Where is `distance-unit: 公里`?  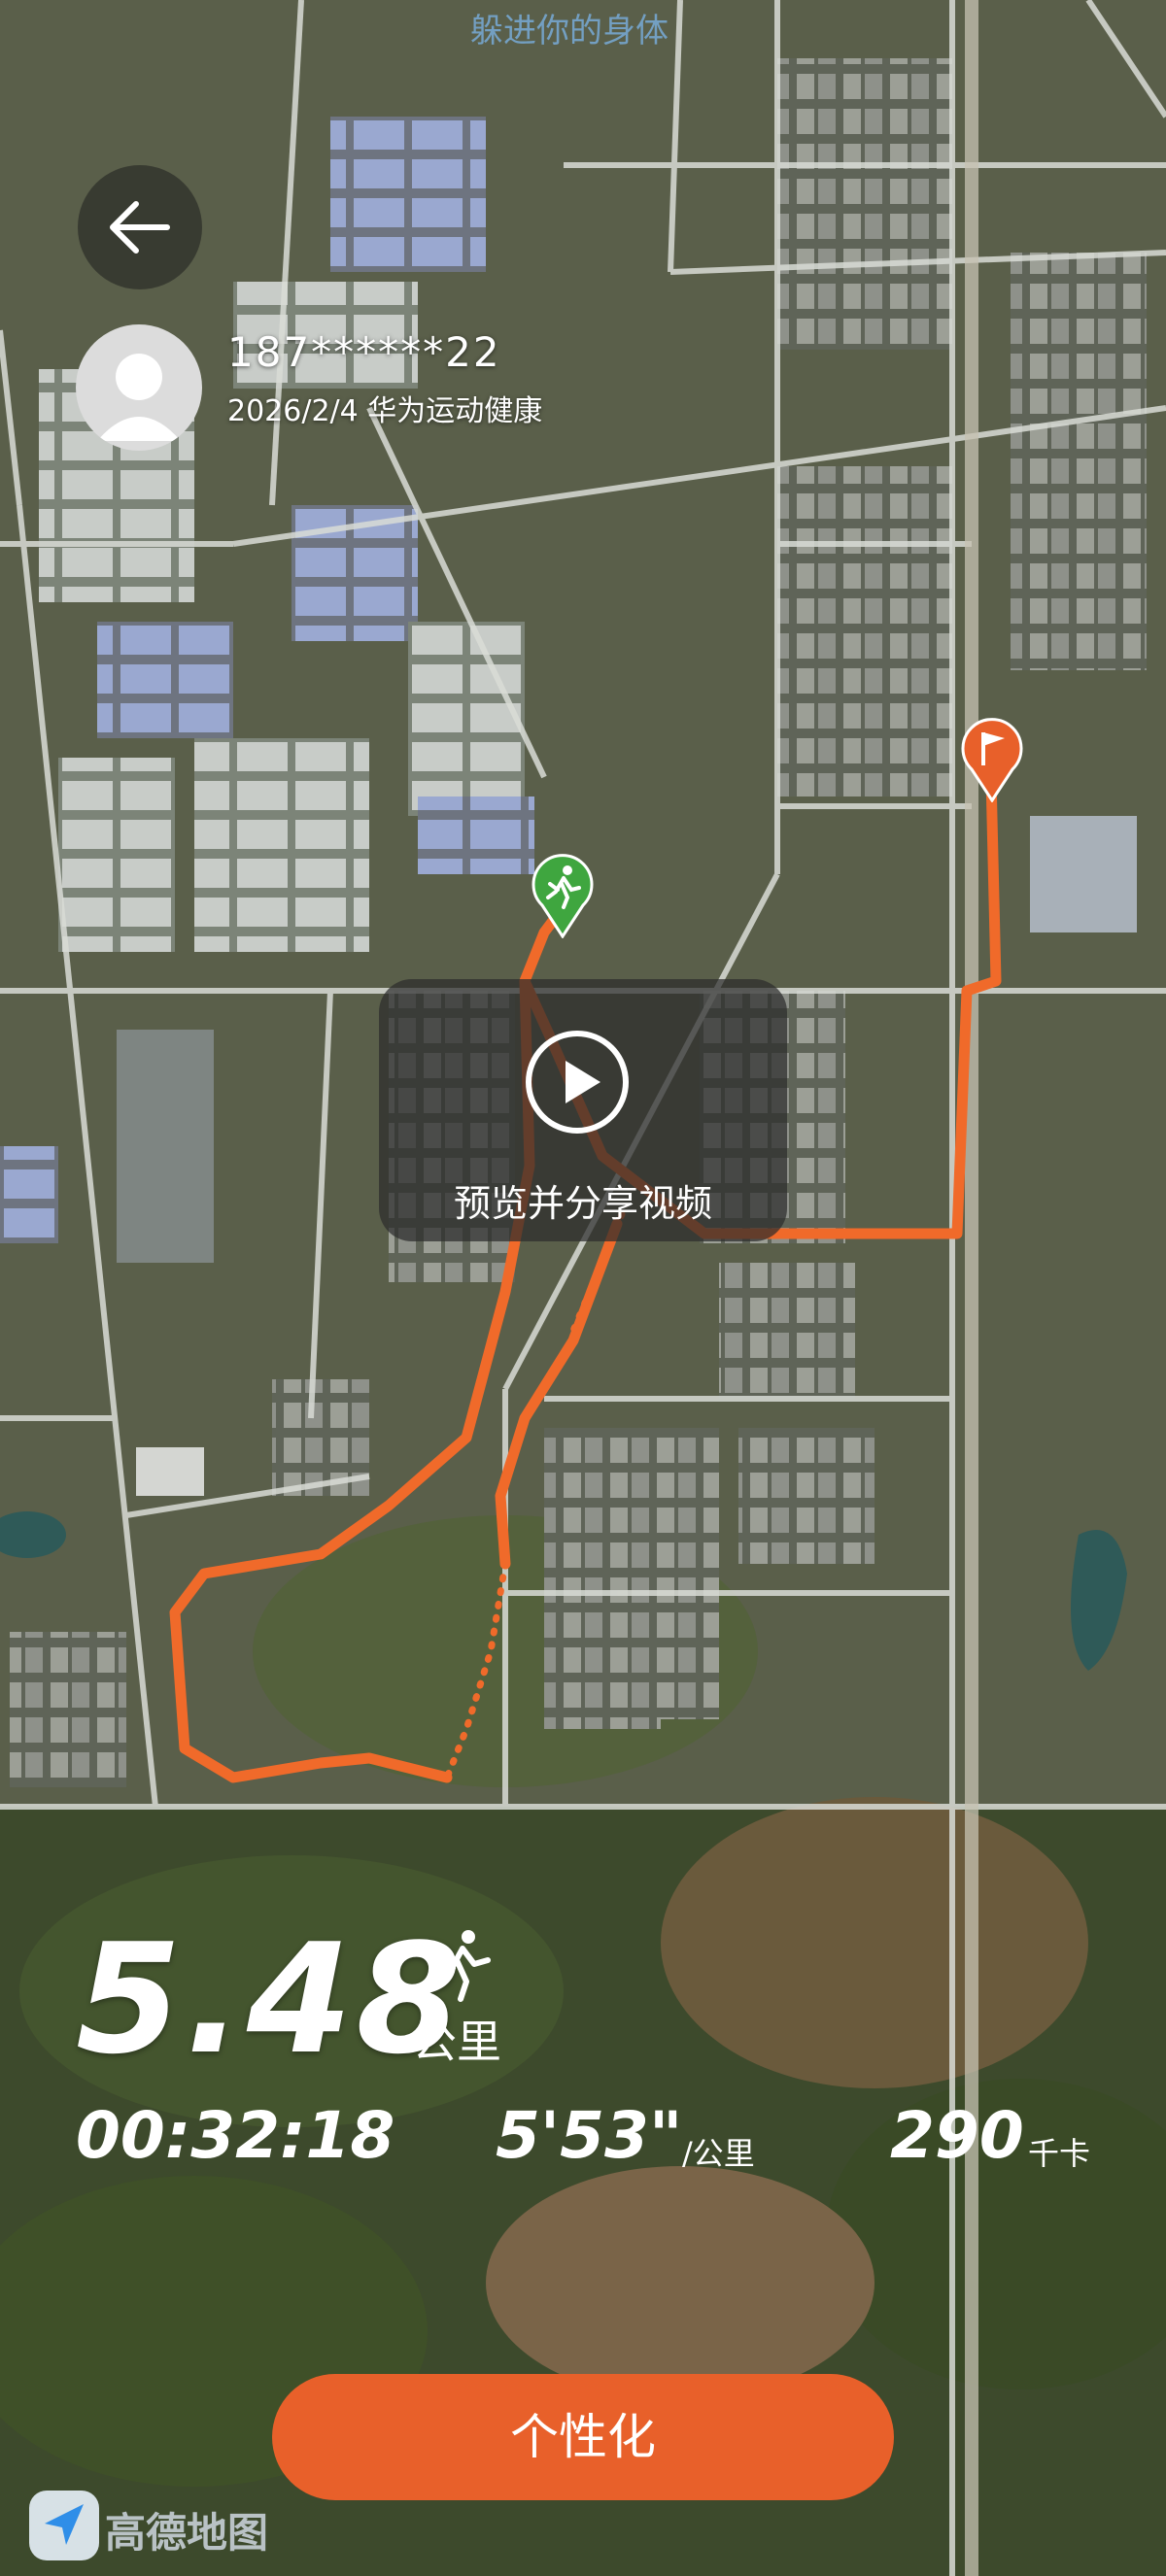 distance-unit: 公里 is located at coordinates (456, 2042).